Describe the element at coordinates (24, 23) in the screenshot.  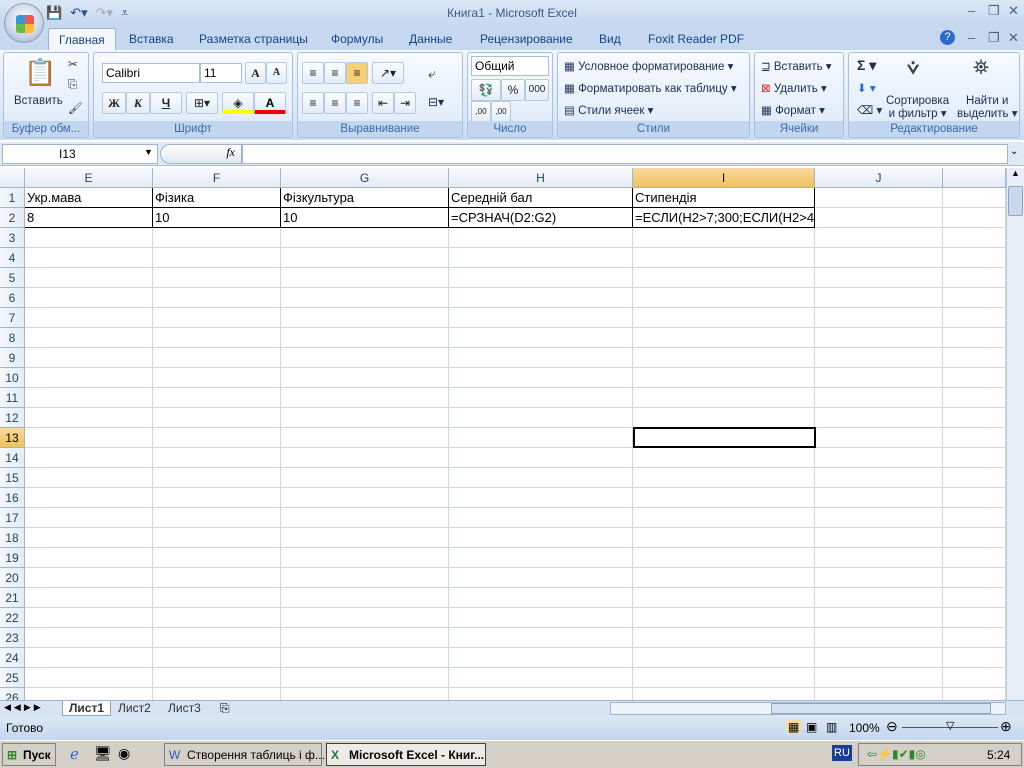
I see `office-button` at that location.